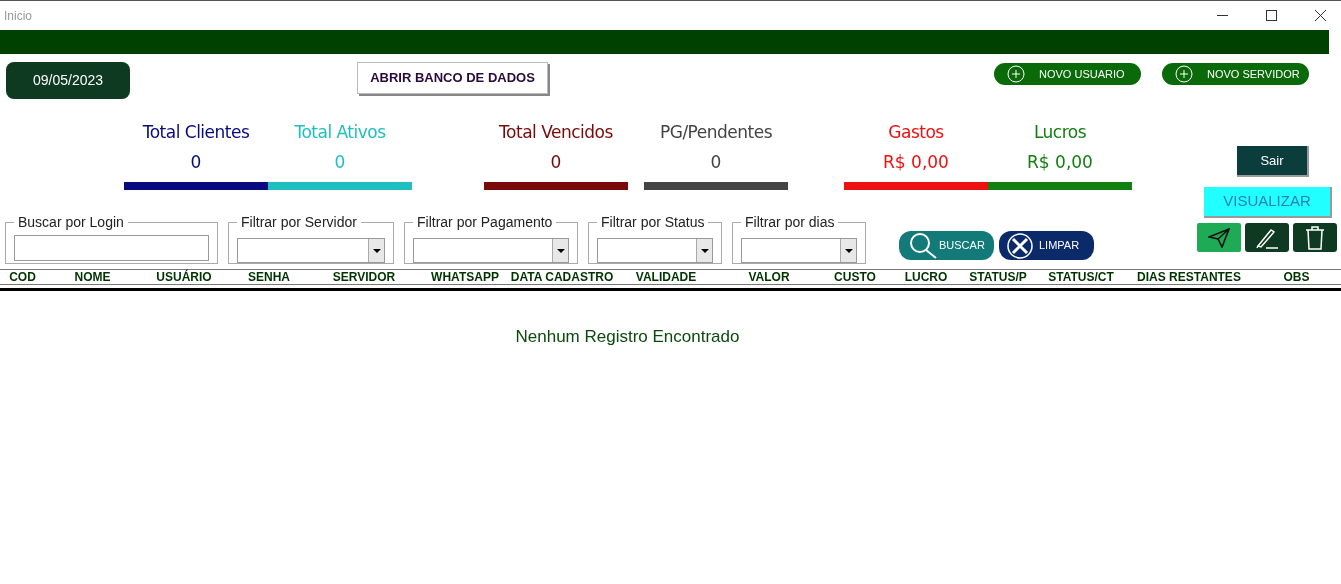 Image resolution: width=1341 pixels, height=584 pixels. I want to click on date-display: 09/05/2023, so click(68, 80).